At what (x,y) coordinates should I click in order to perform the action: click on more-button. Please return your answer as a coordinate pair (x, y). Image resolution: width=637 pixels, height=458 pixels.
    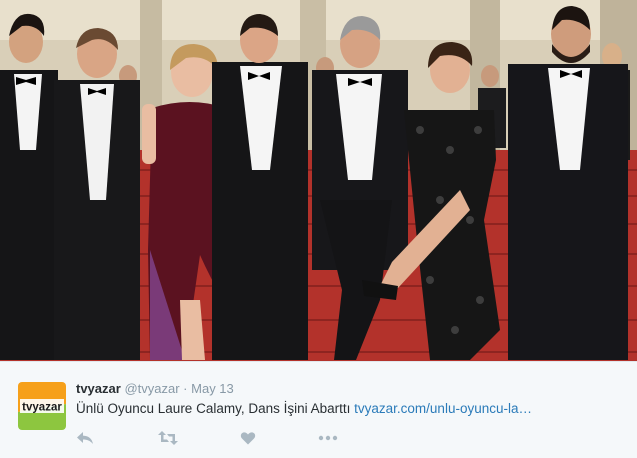
    Looking at the image, I should click on (328, 438).